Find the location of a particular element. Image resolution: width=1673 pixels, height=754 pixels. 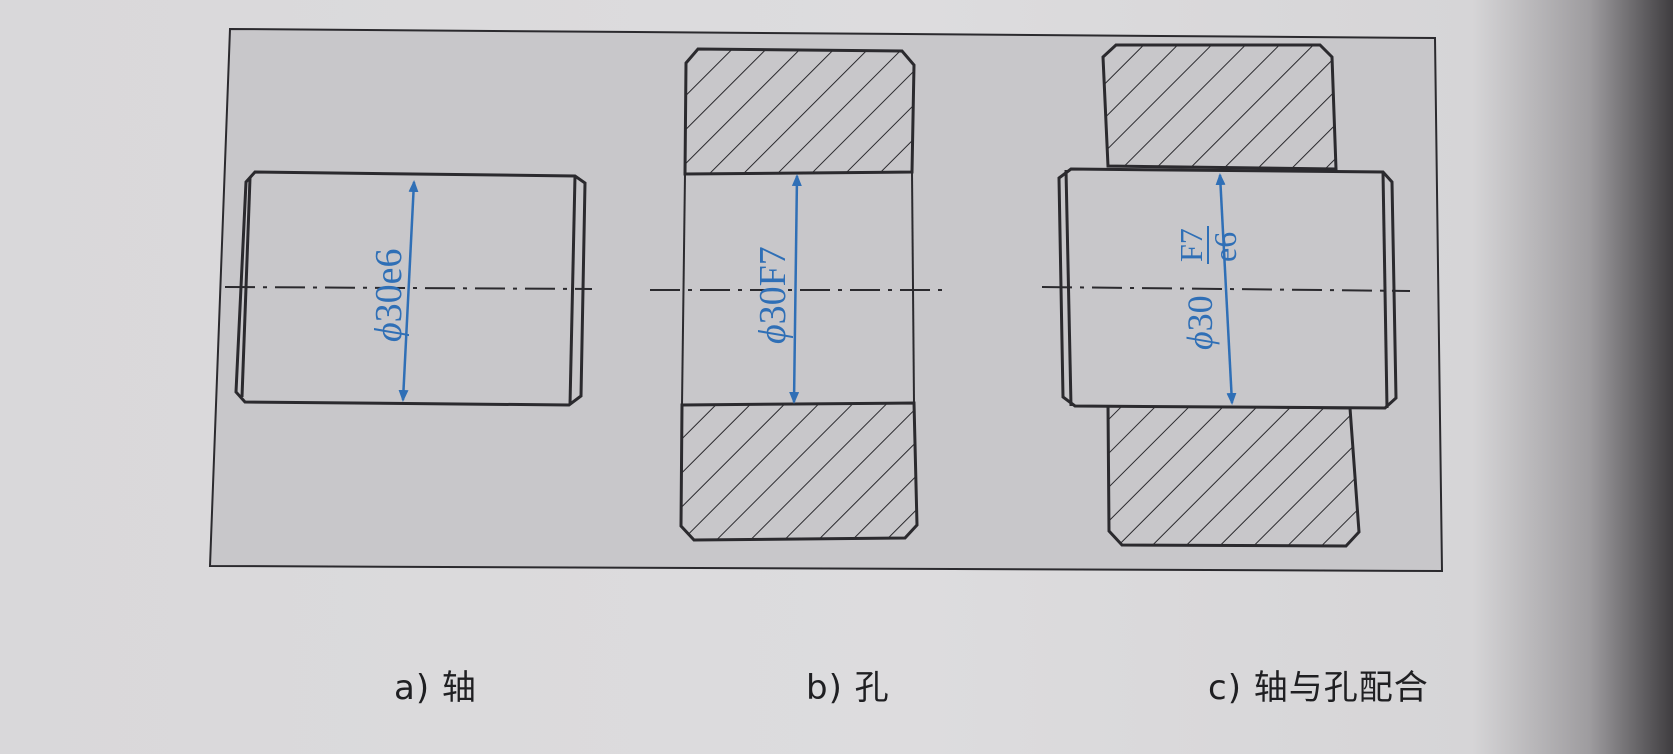

fit-lower-hole-wall is located at coordinates (1233, 475).